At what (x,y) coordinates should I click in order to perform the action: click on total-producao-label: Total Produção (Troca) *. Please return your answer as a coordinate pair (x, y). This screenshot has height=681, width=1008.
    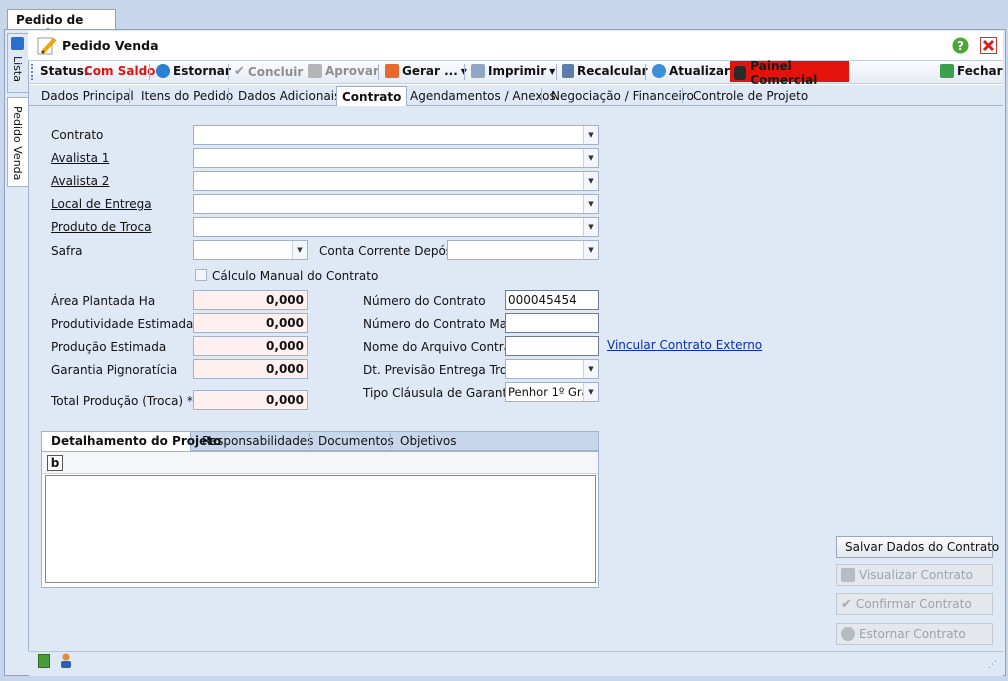
    Looking at the image, I should click on (122, 401).